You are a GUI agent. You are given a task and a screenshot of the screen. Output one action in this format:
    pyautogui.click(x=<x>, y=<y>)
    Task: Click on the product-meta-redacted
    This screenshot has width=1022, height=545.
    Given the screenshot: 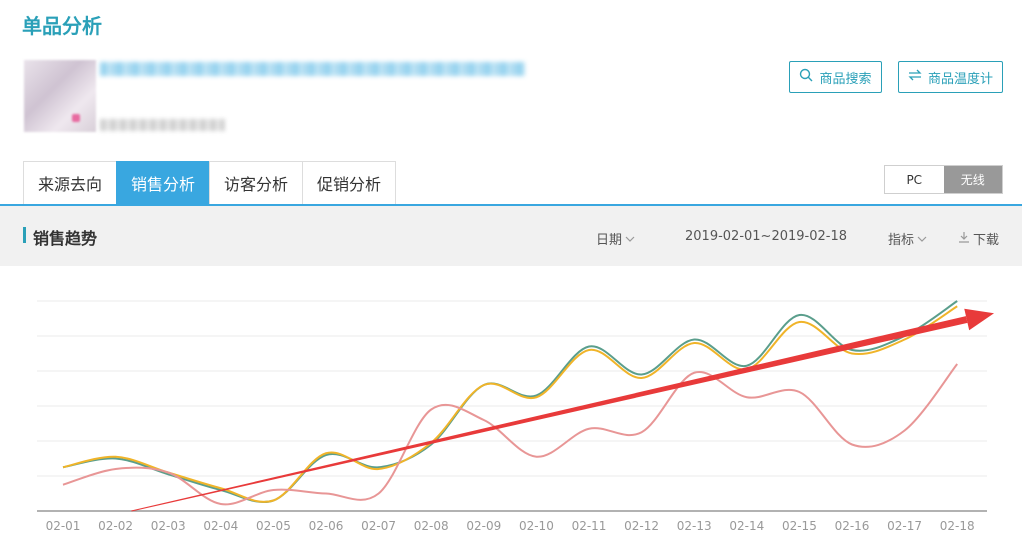 What is the action you would take?
    pyautogui.click(x=162, y=125)
    